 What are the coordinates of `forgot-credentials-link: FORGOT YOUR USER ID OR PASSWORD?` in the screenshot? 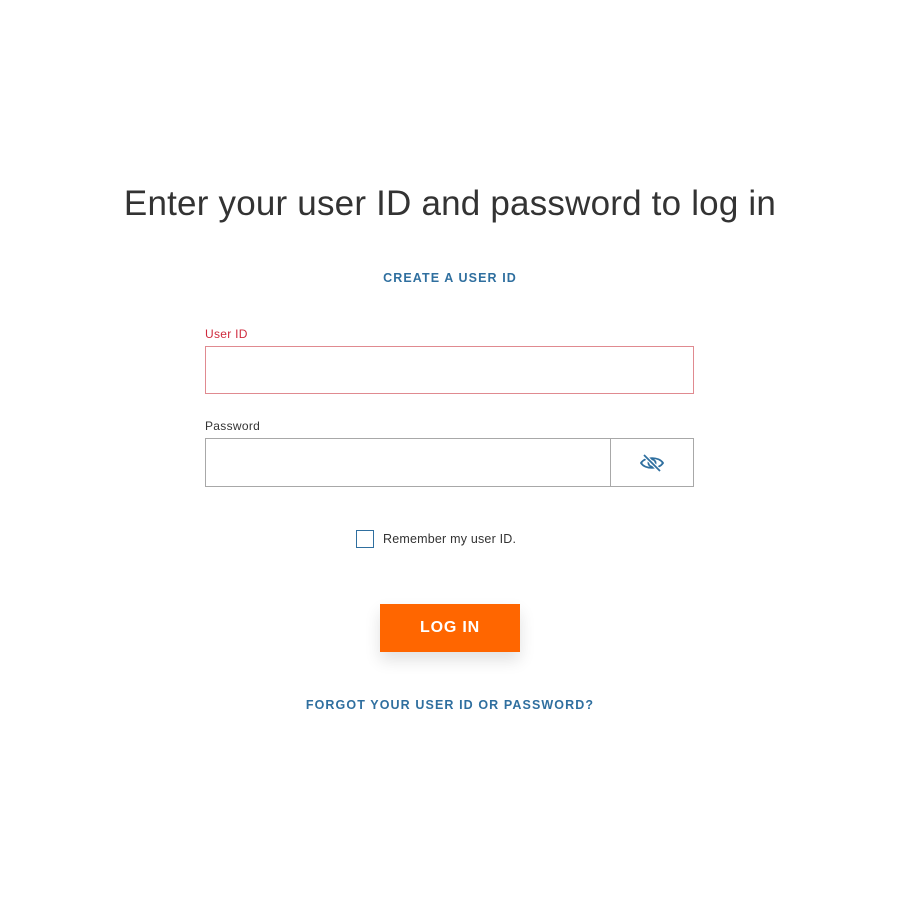 It's located at (450, 705).